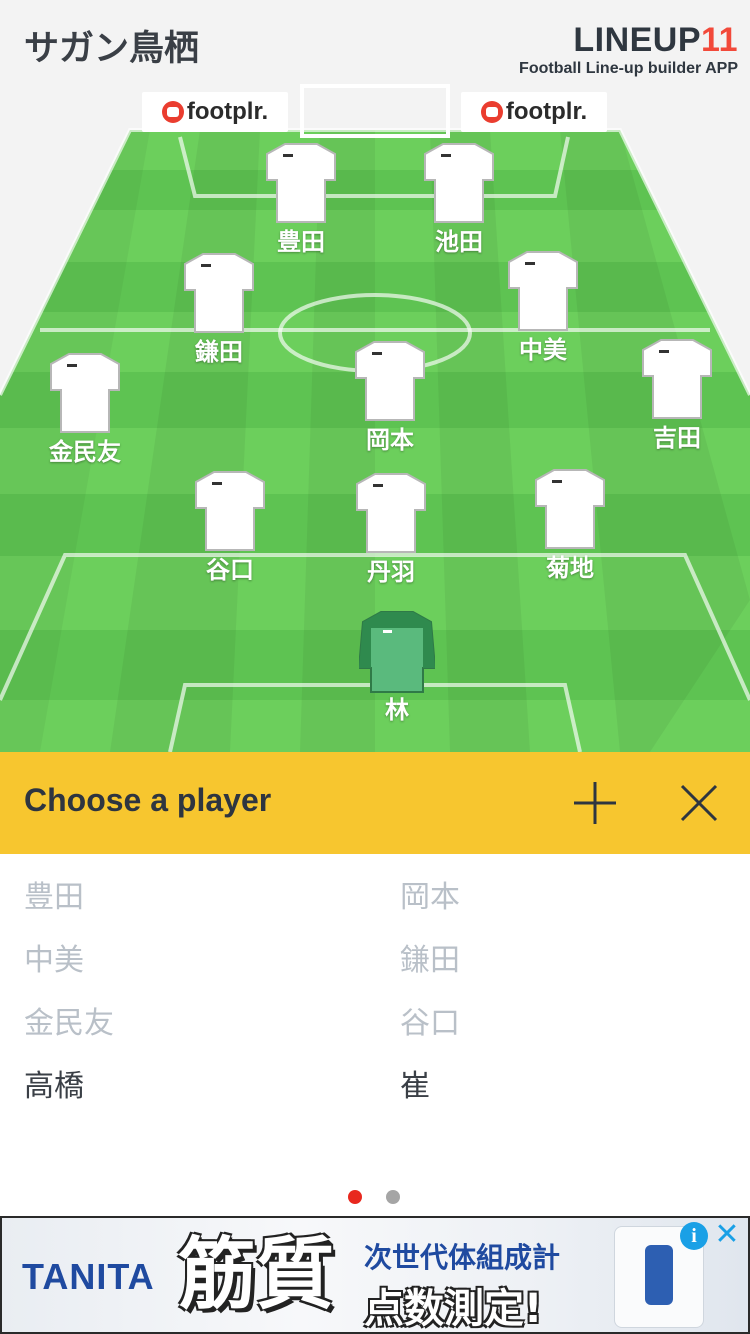  I want to click on player-token: 吉田, so click(677, 394).